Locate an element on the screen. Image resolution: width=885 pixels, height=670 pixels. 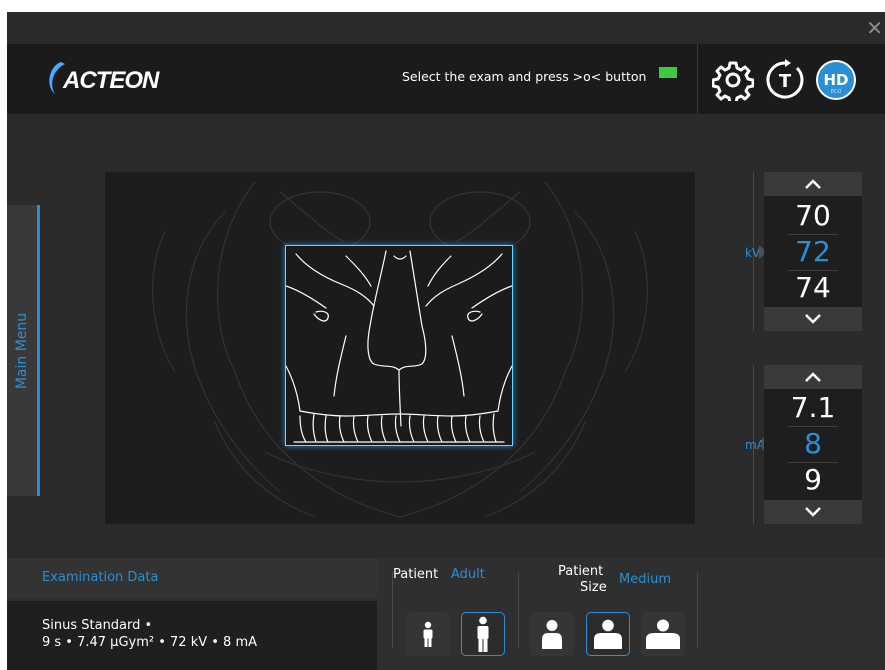
patient-type-value: Adult is located at coordinates (468, 574).